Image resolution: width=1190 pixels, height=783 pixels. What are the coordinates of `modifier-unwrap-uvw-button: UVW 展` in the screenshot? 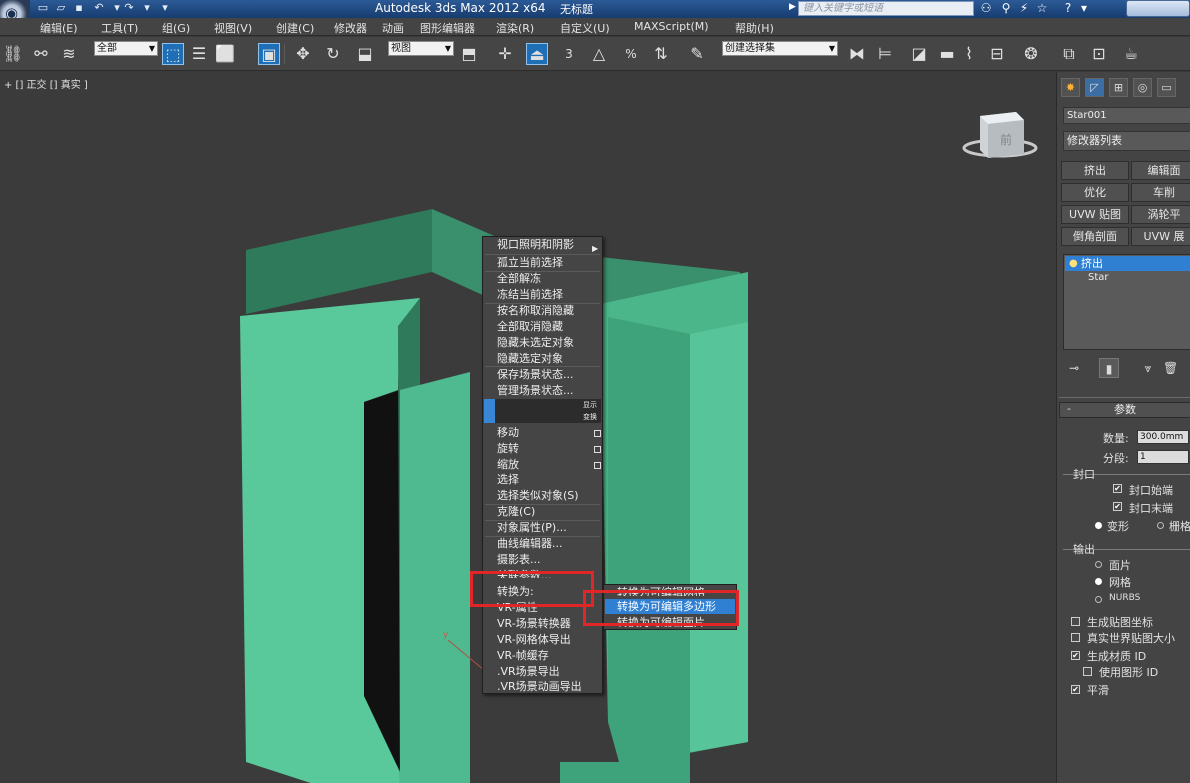 It's located at (1160, 236).